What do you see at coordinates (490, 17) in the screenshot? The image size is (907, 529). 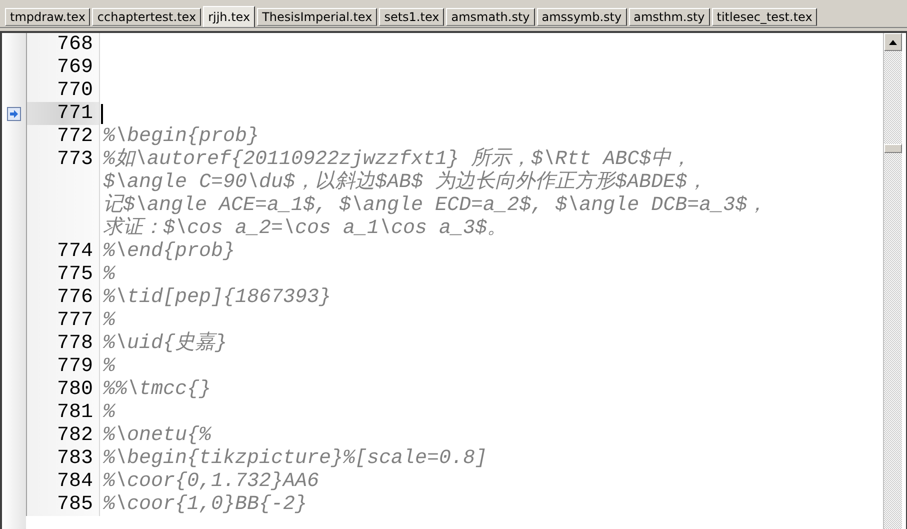 I see `file-tab: amsmath.sty` at bounding box center [490, 17].